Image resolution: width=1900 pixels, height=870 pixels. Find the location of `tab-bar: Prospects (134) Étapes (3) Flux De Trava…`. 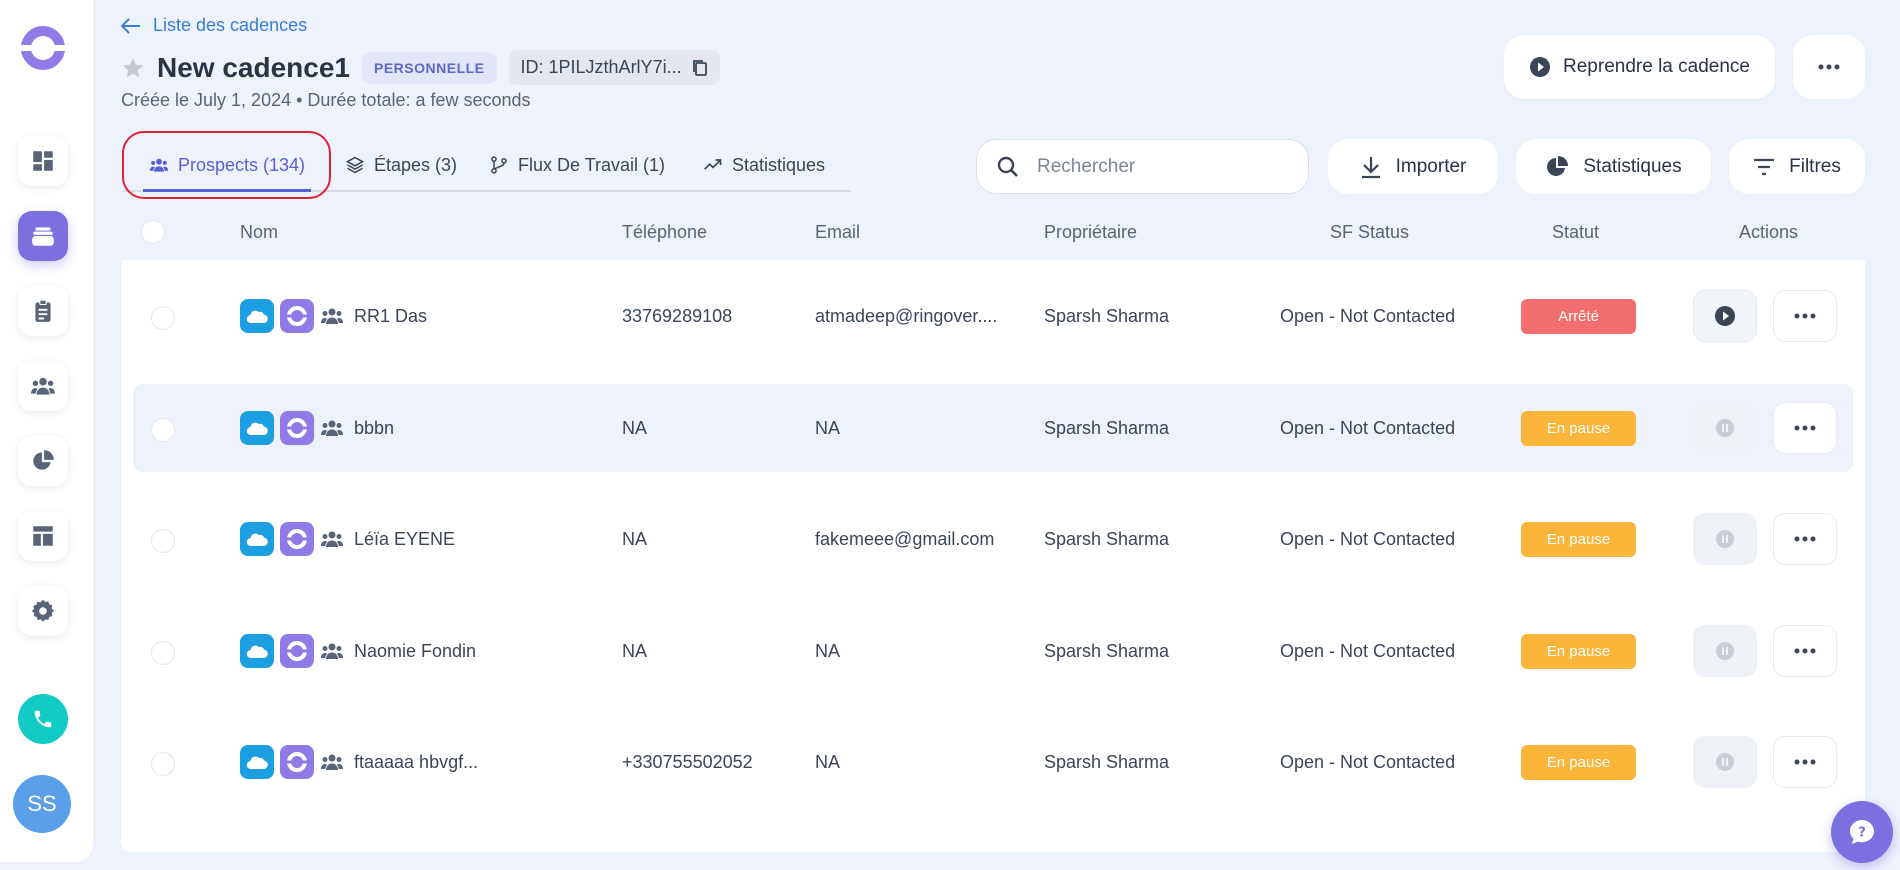

tab-bar: Prospects (134) Étapes (3) Flux De Trava… is located at coordinates (487, 166).